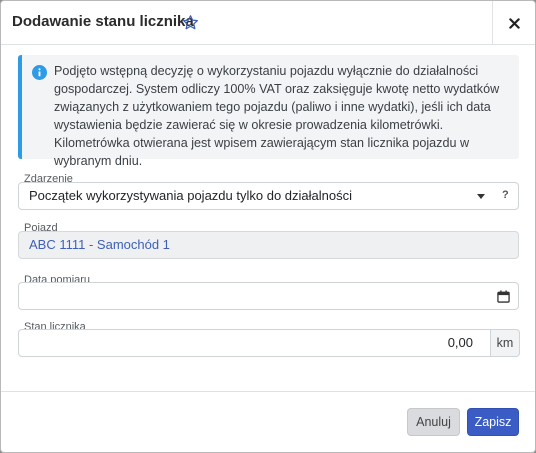  What do you see at coordinates (268, 421) in the screenshot?
I see `dialog-footer: Anuluj Zapisz` at bounding box center [268, 421].